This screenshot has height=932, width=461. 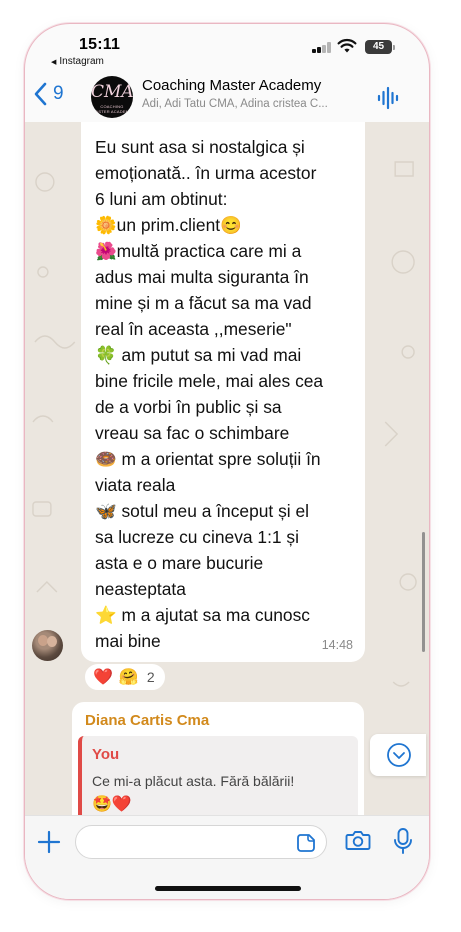 What do you see at coordinates (193, 781) in the screenshot?
I see `quote-text: Ce mi-a plăcut asta. Fără bălării!` at bounding box center [193, 781].